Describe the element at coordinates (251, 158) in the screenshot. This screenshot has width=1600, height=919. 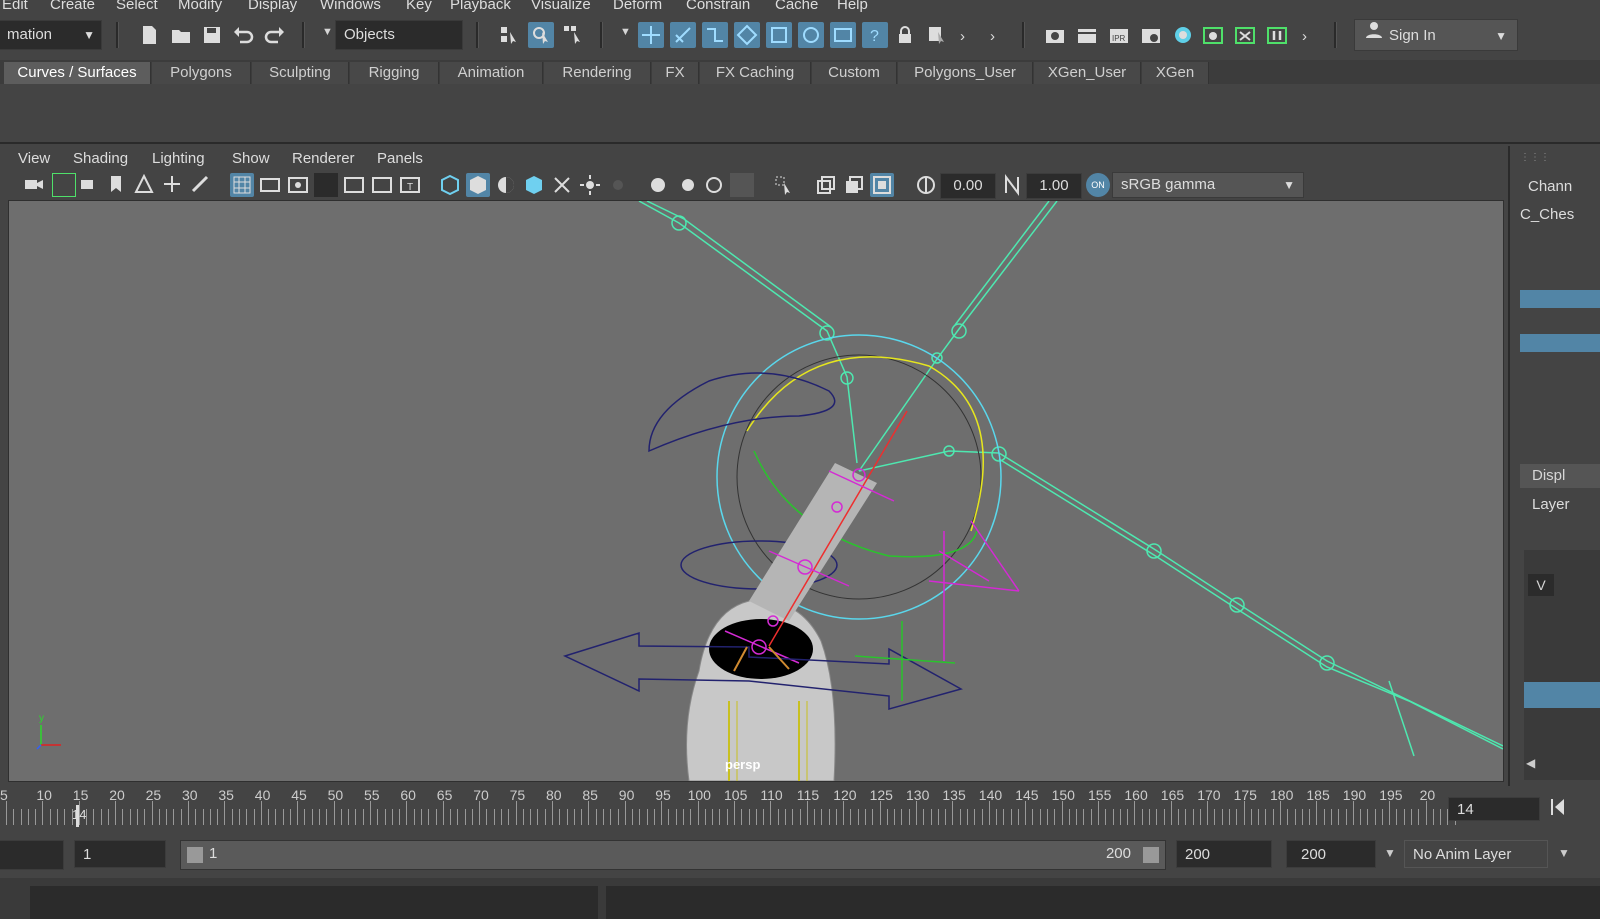
I see `panel-menu-show: Show` at that location.